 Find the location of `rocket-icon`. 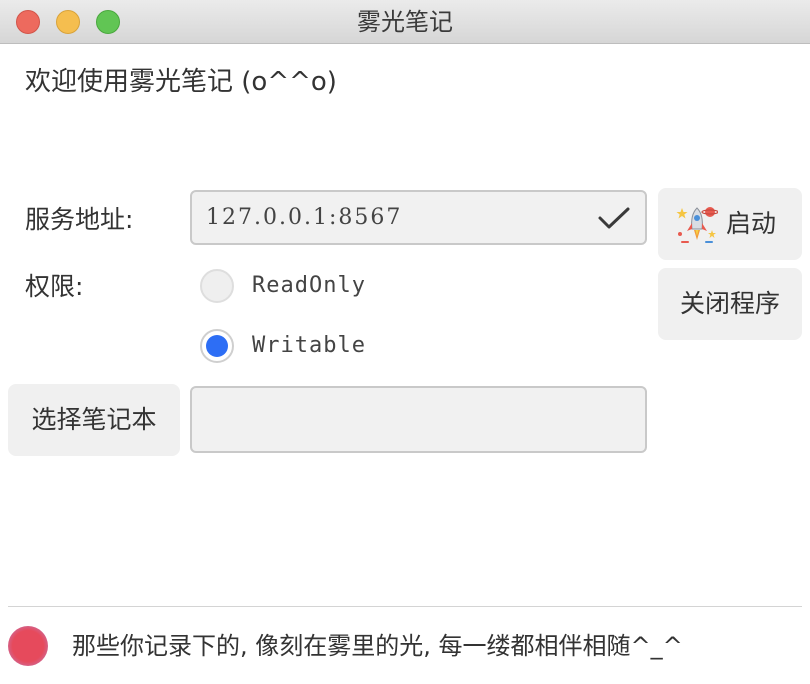

rocket-icon is located at coordinates (697, 225).